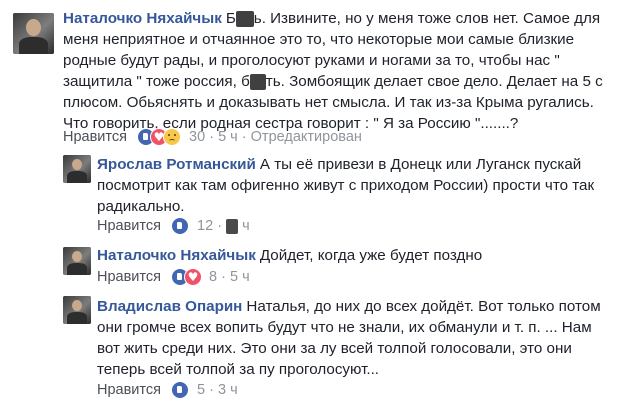 The height and width of the screenshot is (411, 620). I want to click on reaction-count: 8, so click(213, 277).